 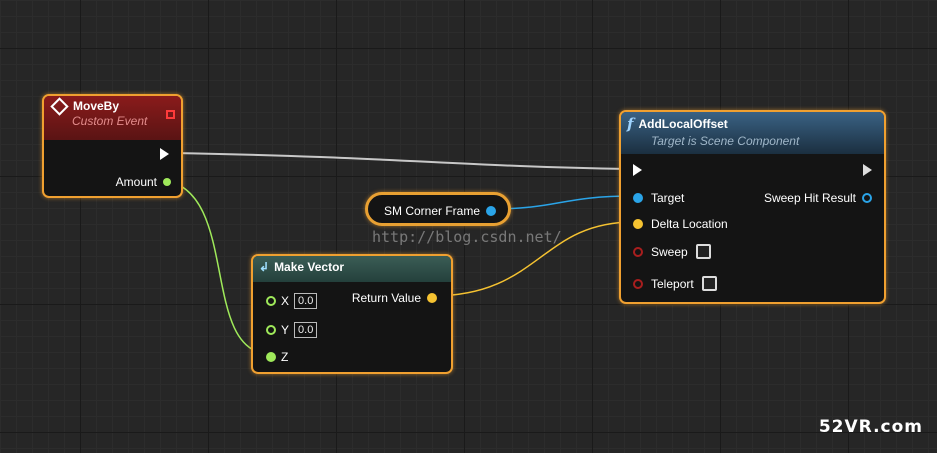 What do you see at coordinates (309, 267) in the screenshot?
I see `make-vector-title: Make Vector` at bounding box center [309, 267].